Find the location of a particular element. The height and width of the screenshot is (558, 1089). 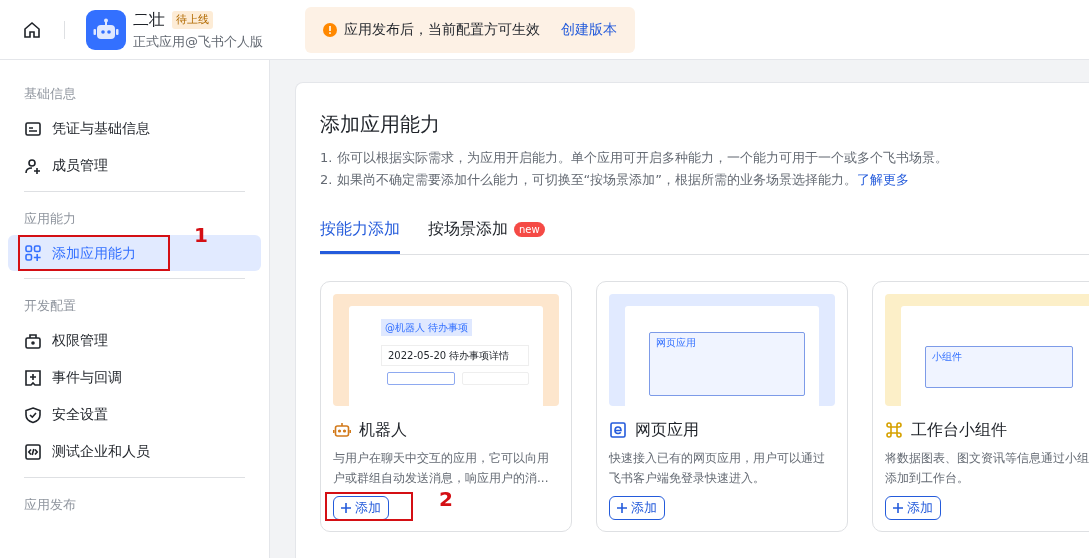

preview-text: 网页应用 is located at coordinates (676, 342).